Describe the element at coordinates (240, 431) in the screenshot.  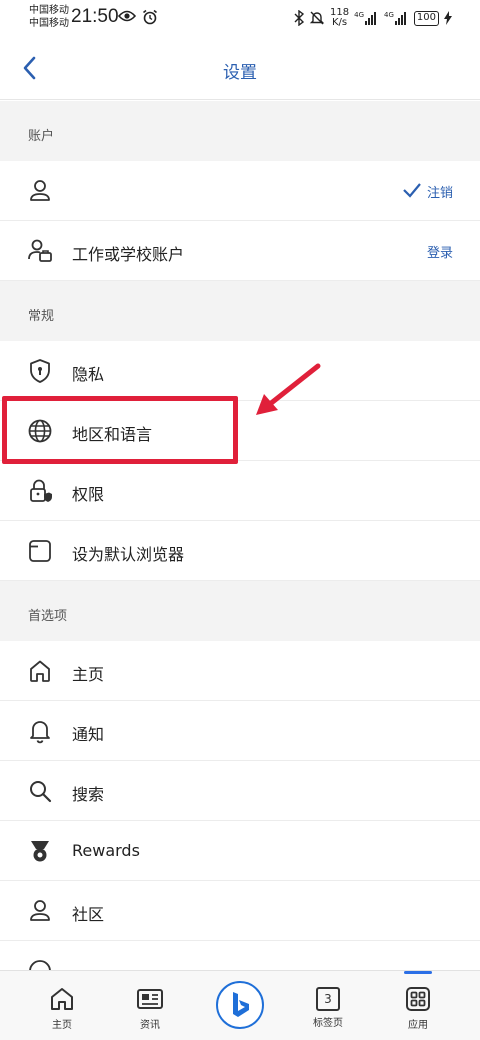
I see `region-language-row: 地区和语言` at that location.